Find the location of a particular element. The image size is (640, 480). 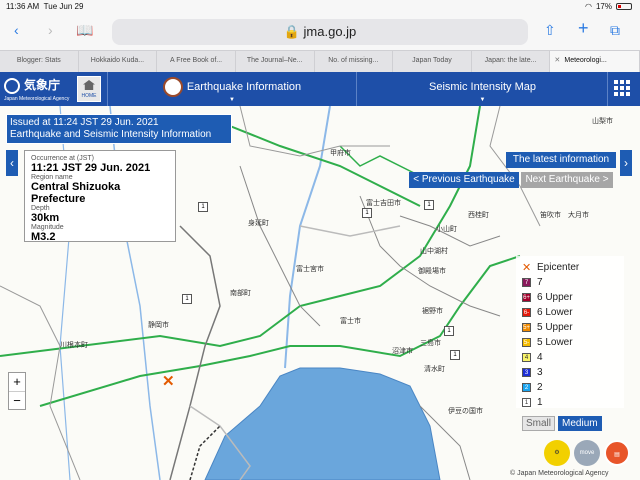

collapse-panel-left-button: ‹ is located at coordinates (12, 163).